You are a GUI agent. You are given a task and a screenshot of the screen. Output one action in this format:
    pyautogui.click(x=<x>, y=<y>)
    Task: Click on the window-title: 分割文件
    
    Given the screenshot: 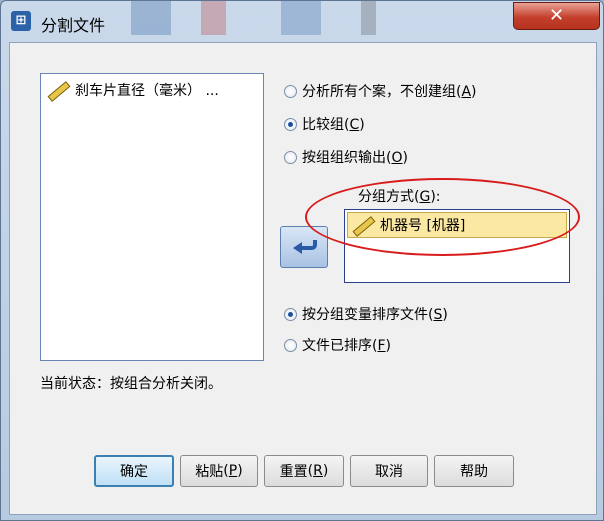 What is the action you would take?
    pyautogui.click(x=73, y=25)
    